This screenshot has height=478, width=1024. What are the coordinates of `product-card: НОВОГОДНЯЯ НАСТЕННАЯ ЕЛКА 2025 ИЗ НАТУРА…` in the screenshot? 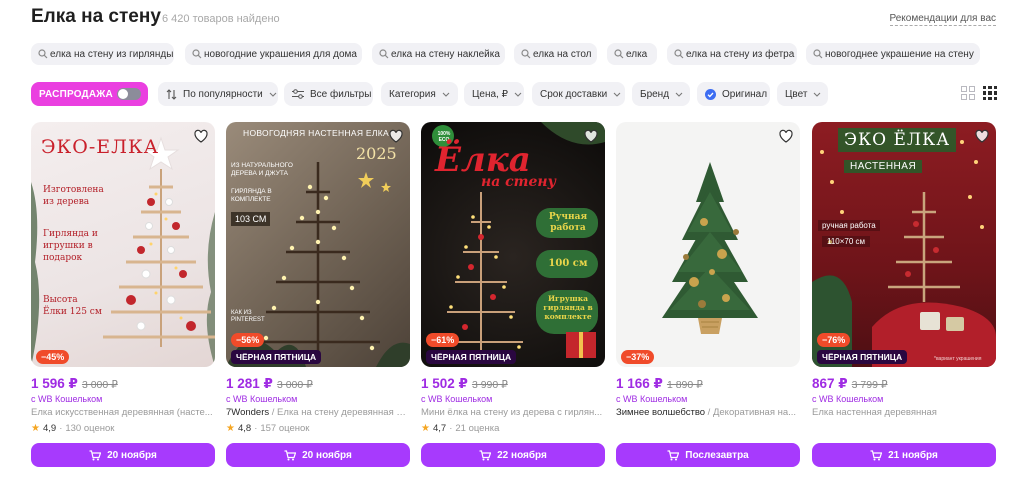 It's located at (318, 294).